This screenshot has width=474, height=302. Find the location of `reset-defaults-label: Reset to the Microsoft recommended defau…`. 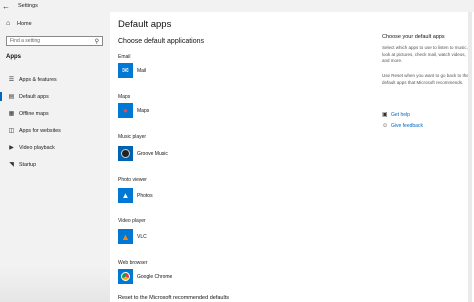

reset-defaults-label: Reset to the Microsoft recommended defau… is located at coordinates (173, 298).